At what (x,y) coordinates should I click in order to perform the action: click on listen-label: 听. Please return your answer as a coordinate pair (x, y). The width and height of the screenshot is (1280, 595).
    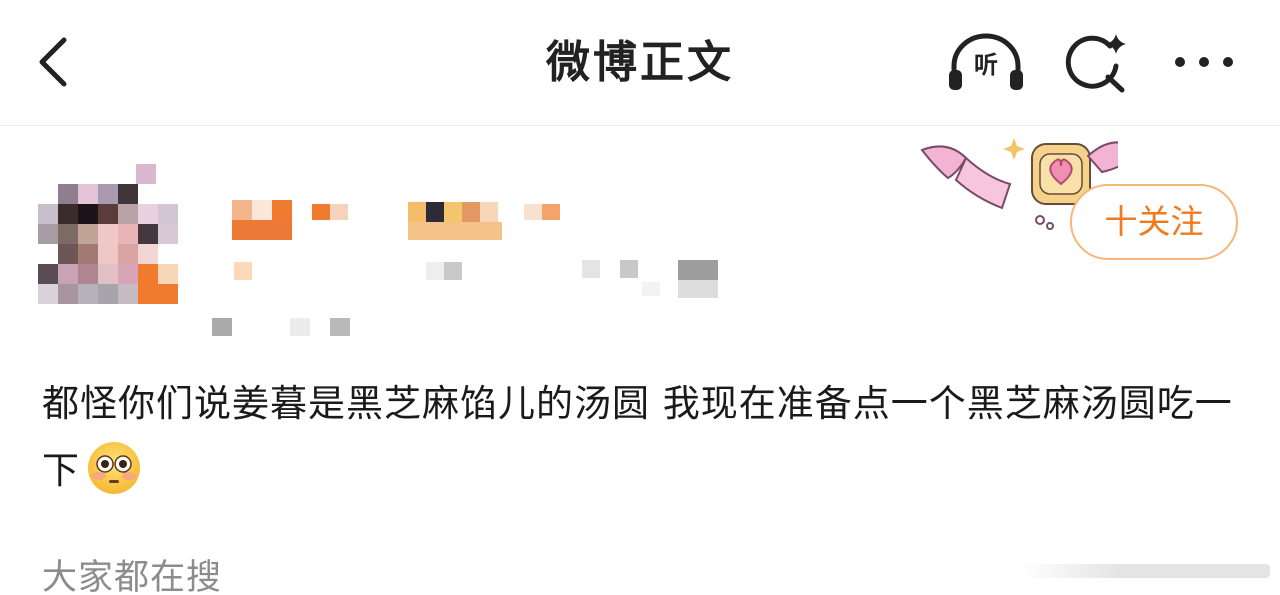
    Looking at the image, I should click on (986, 65).